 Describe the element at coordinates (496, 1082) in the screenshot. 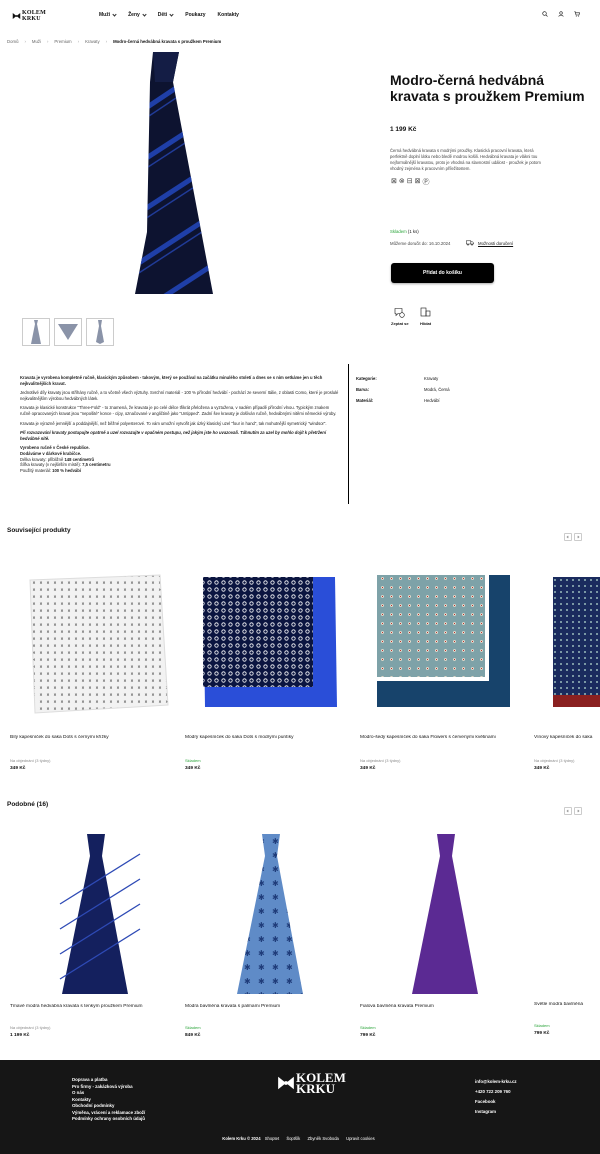

I see `footer-email: info@kolem-krku.cz` at that location.